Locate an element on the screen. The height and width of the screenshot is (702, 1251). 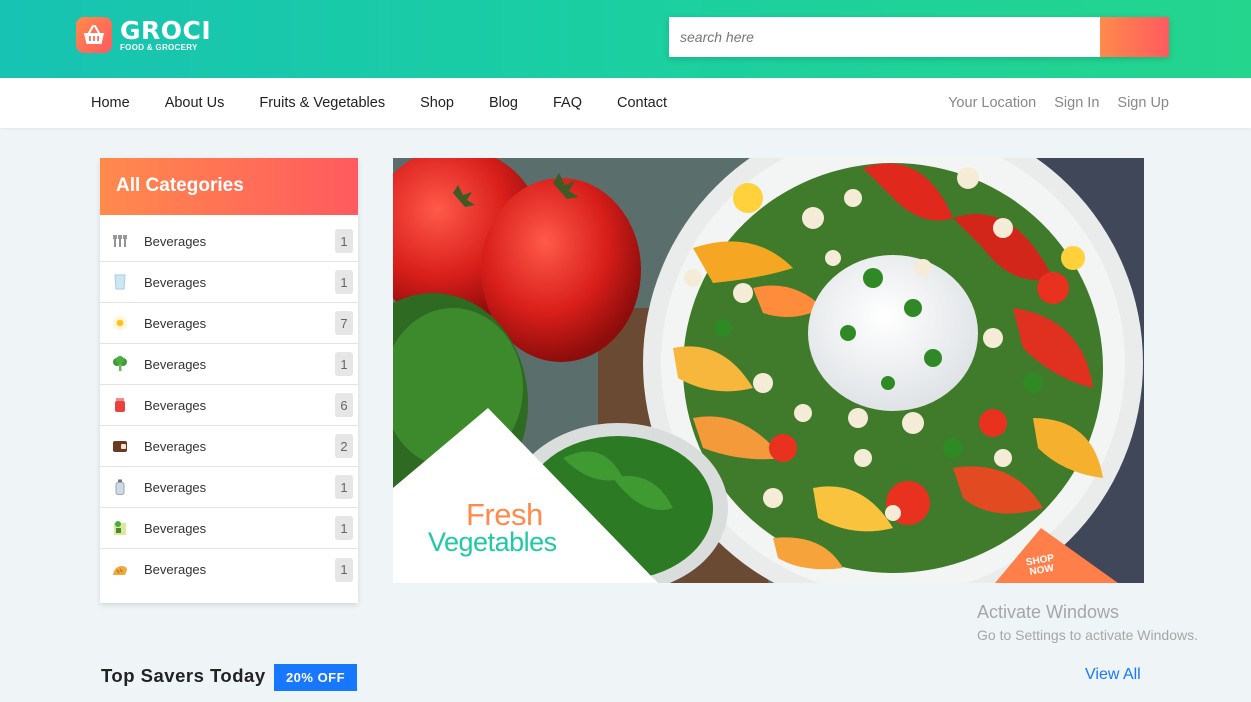
nav-shop: Shop is located at coordinates (437, 103).